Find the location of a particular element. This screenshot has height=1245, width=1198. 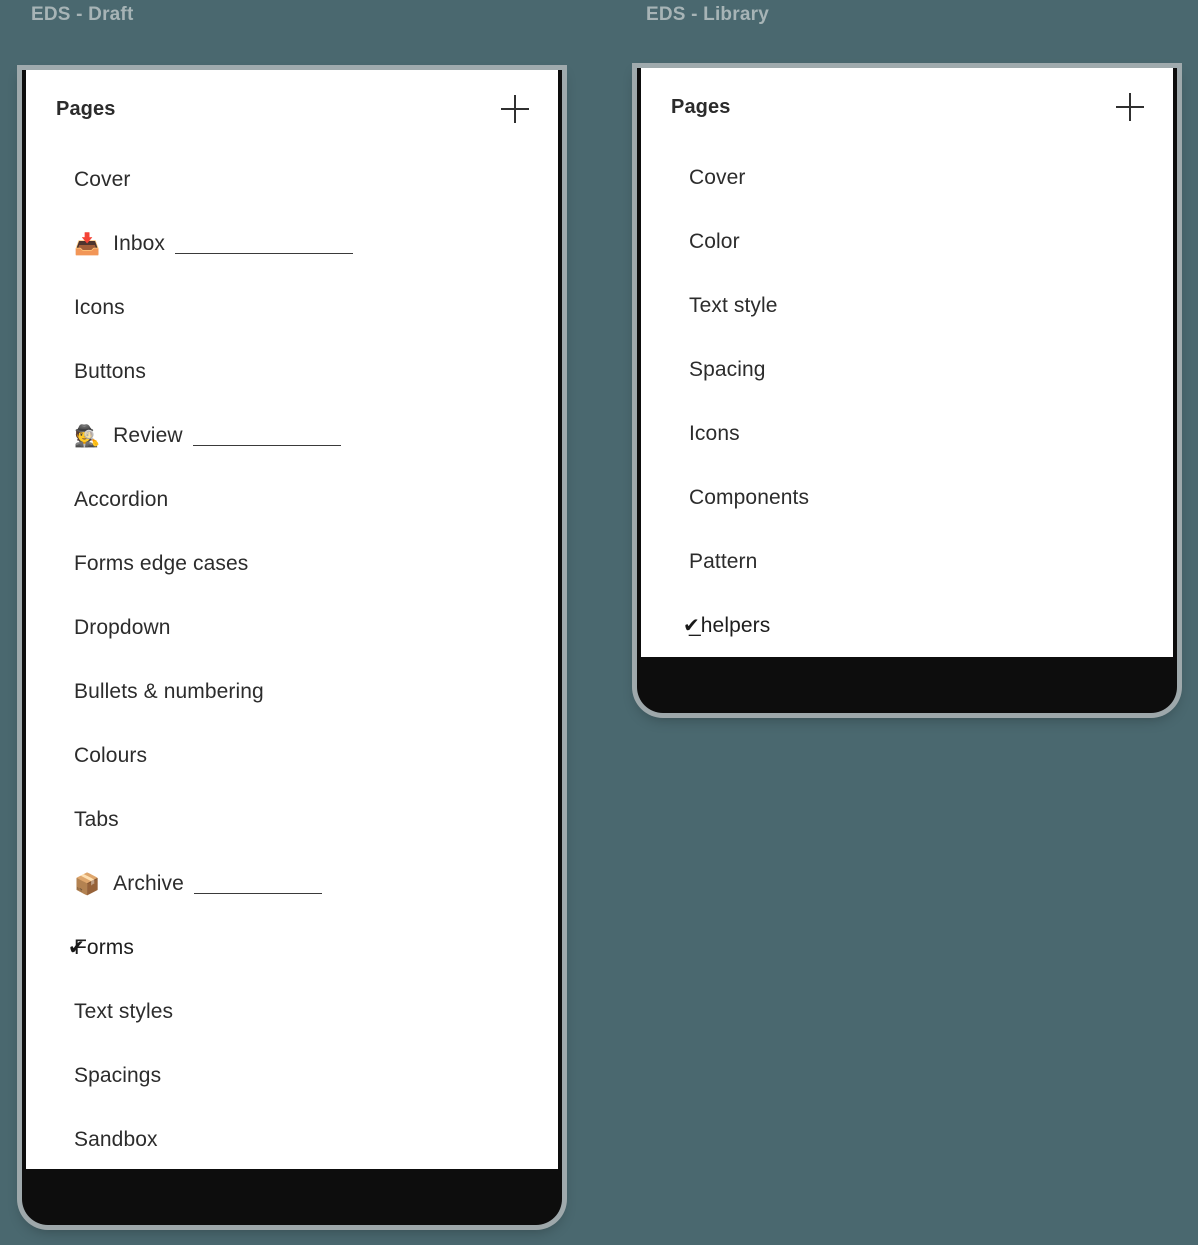

panel-header-draft: Pages is located at coordinates (292, 109).